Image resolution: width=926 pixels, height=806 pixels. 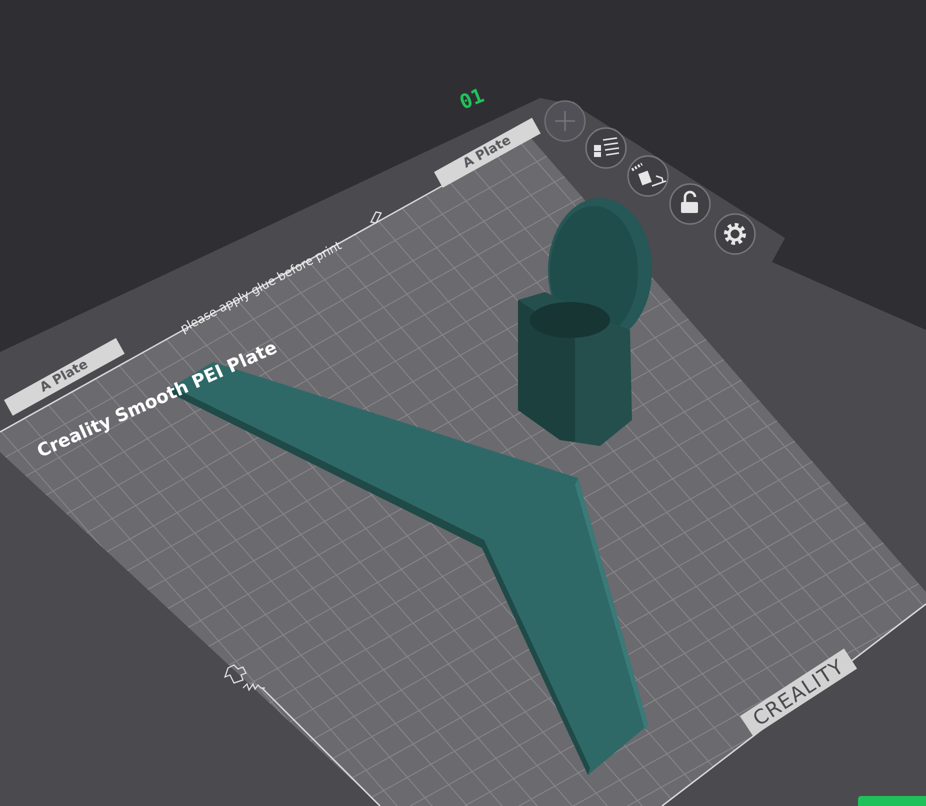 What do you see at coordinates (648, 176) in the screenshot?
I see `auto-arrange-icon` at bounding box center [648, 176].